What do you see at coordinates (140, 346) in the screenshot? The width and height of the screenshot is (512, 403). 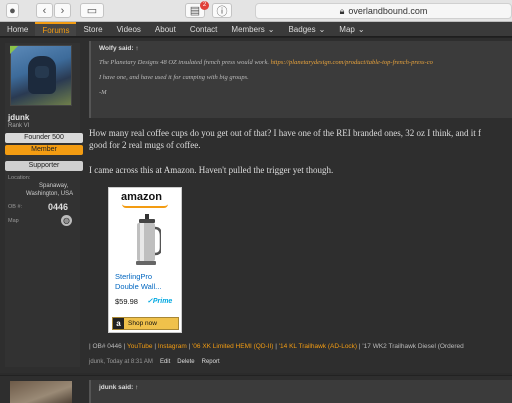 I see `sig-link-youtube: YouTube` at bounding box center [140, 346].